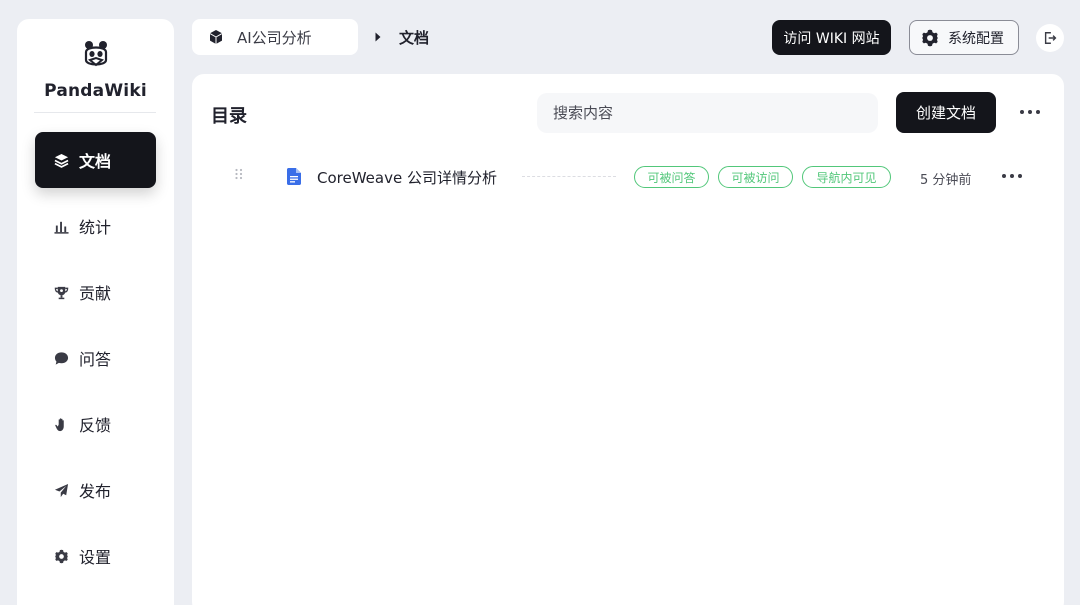 This screenshot has height=605, width=1080. I want to click on sidebar-item-qa: 问答, so click(95, 358).